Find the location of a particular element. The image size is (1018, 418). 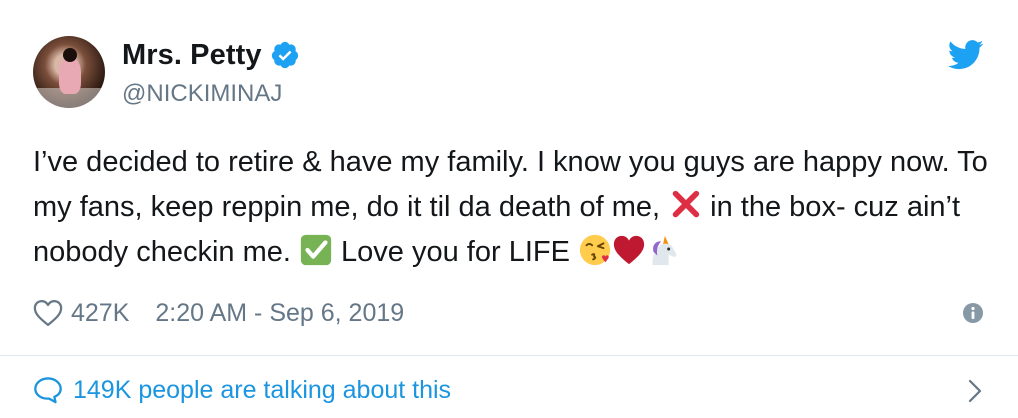

face-blowing-kiss-icon is located at coordinates (595, 250).